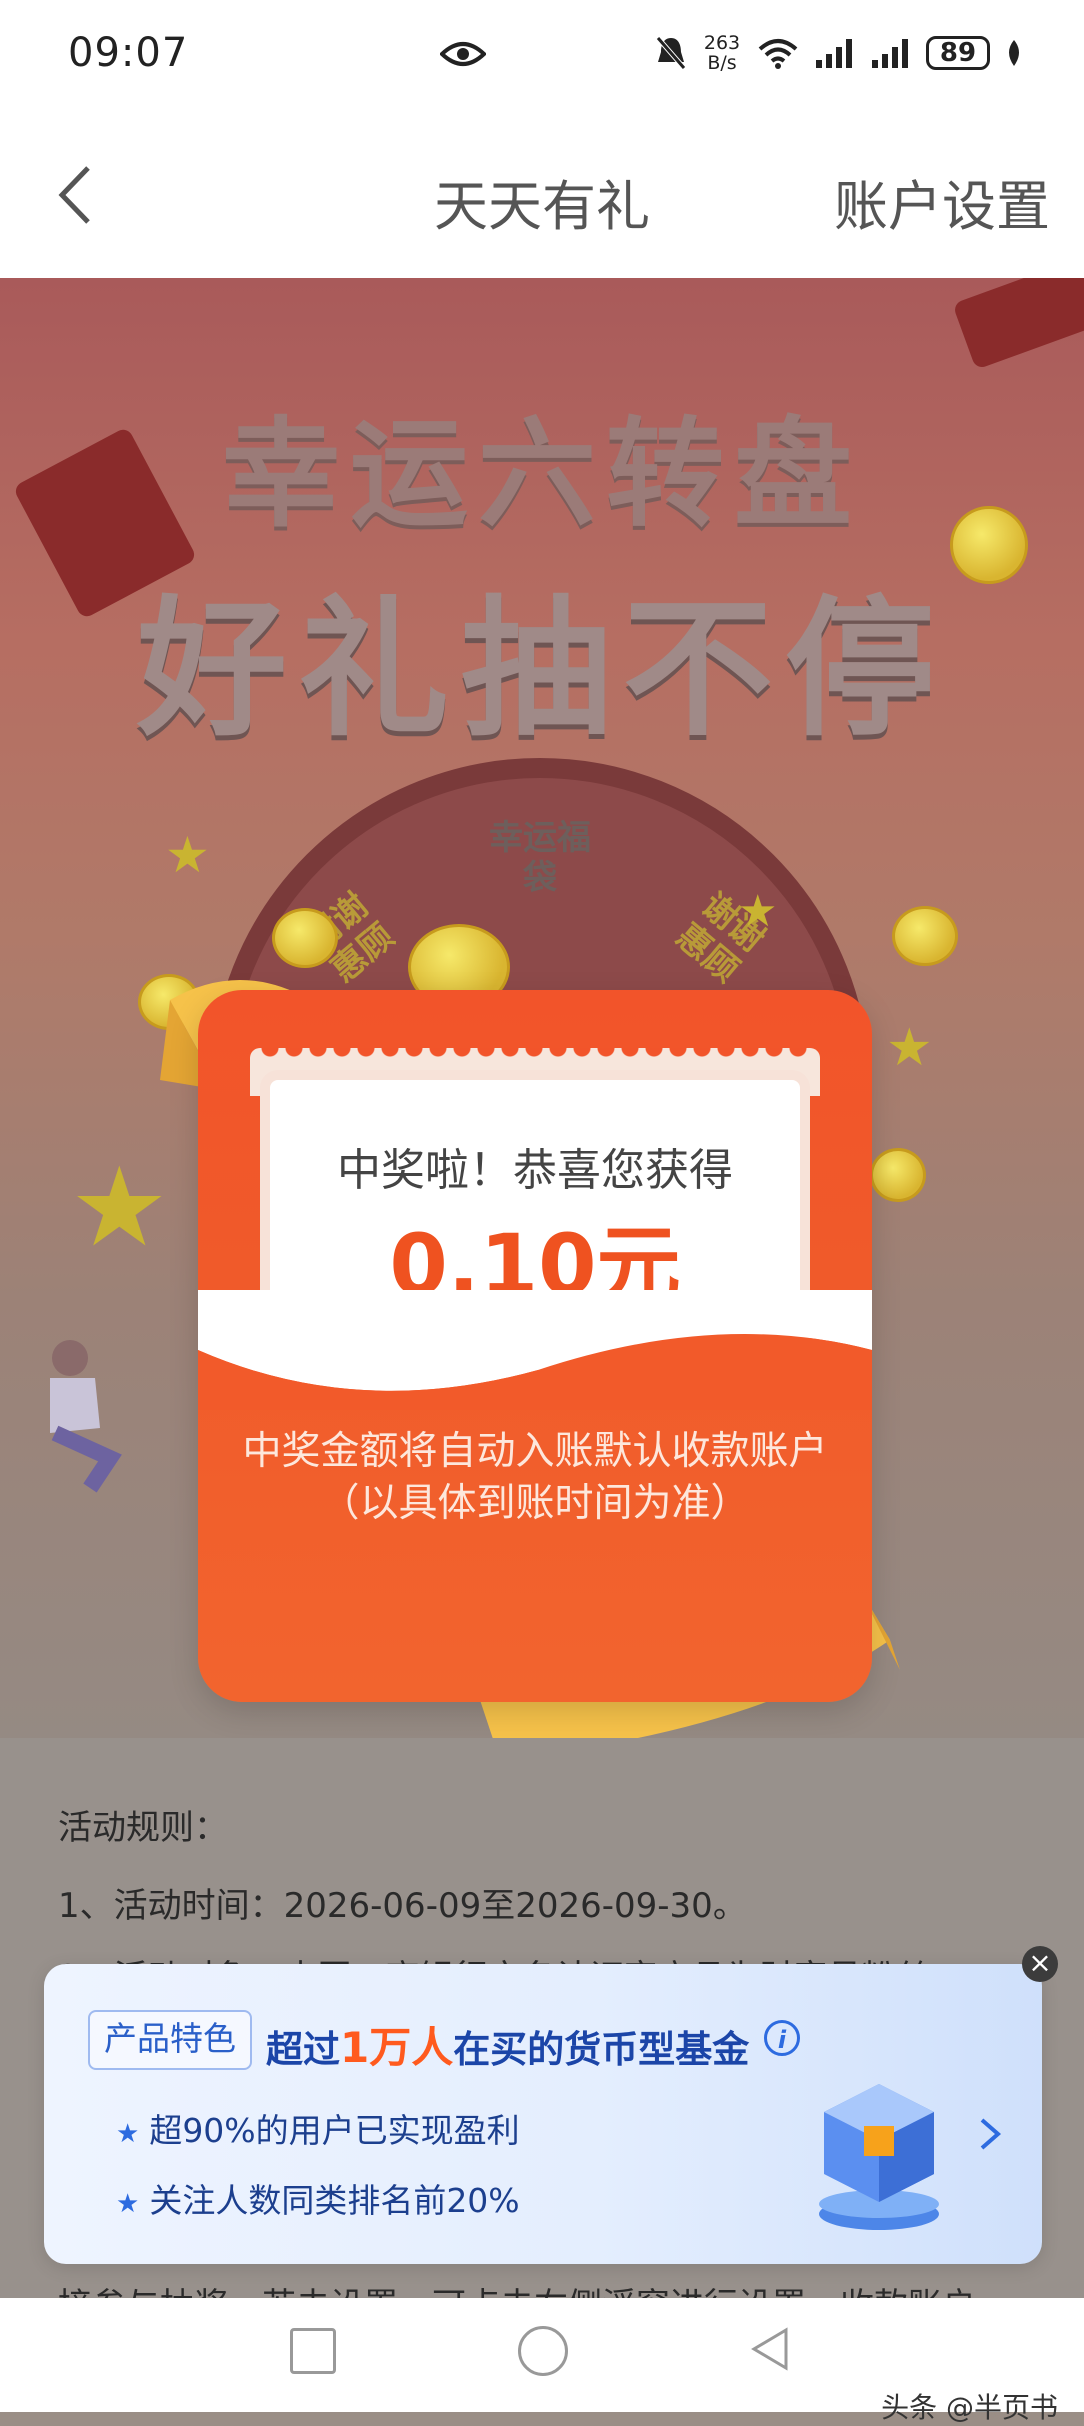 Image resolution: width=1084 pixels, height=2426 pixels. I want to click on promo-headline-1: 幸运六转盘, so click(541, 474).